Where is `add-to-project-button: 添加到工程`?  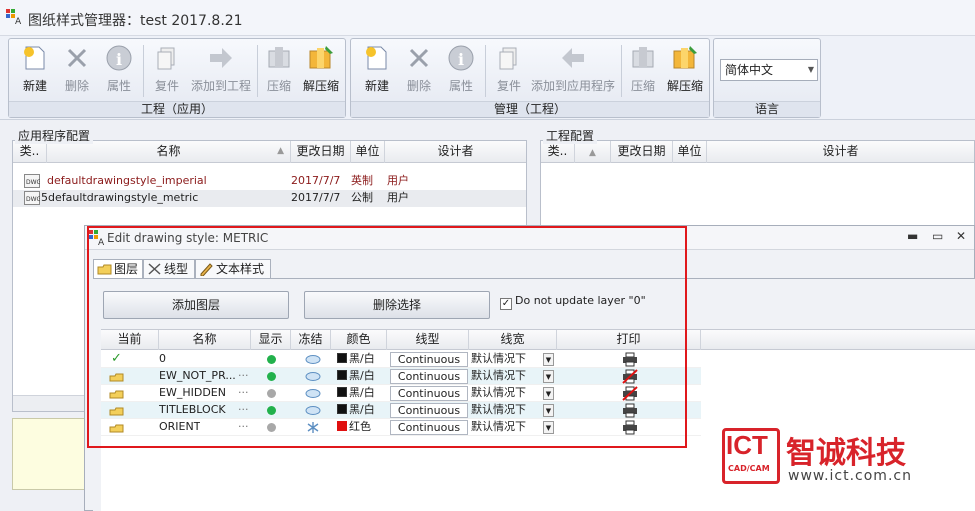 add-to-project-button: 添加到工程 is located at coordinates (221, 70).